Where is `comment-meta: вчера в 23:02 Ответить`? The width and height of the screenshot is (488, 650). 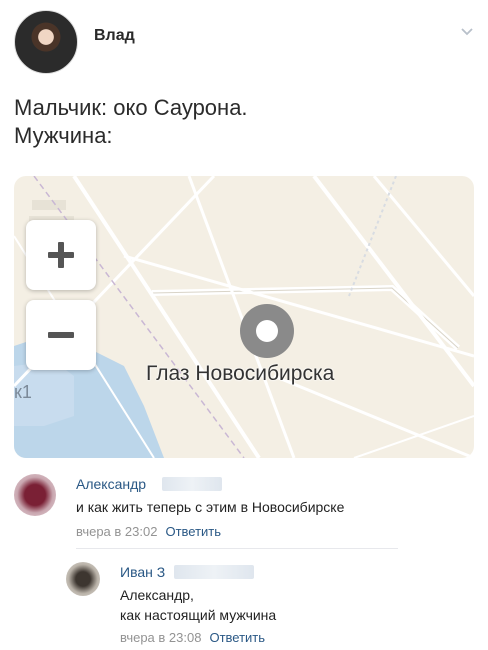
comment-meta: вчера в 23:02 Ответить is located at coordinates (148, 531).